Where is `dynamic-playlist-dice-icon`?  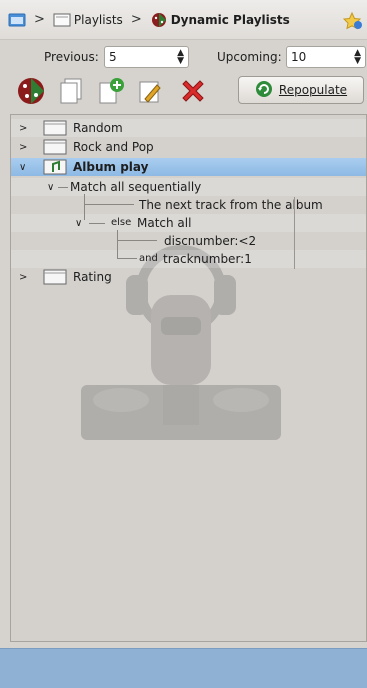 dynamic-playlist-dice-icon is located at coordinates (159, 20).